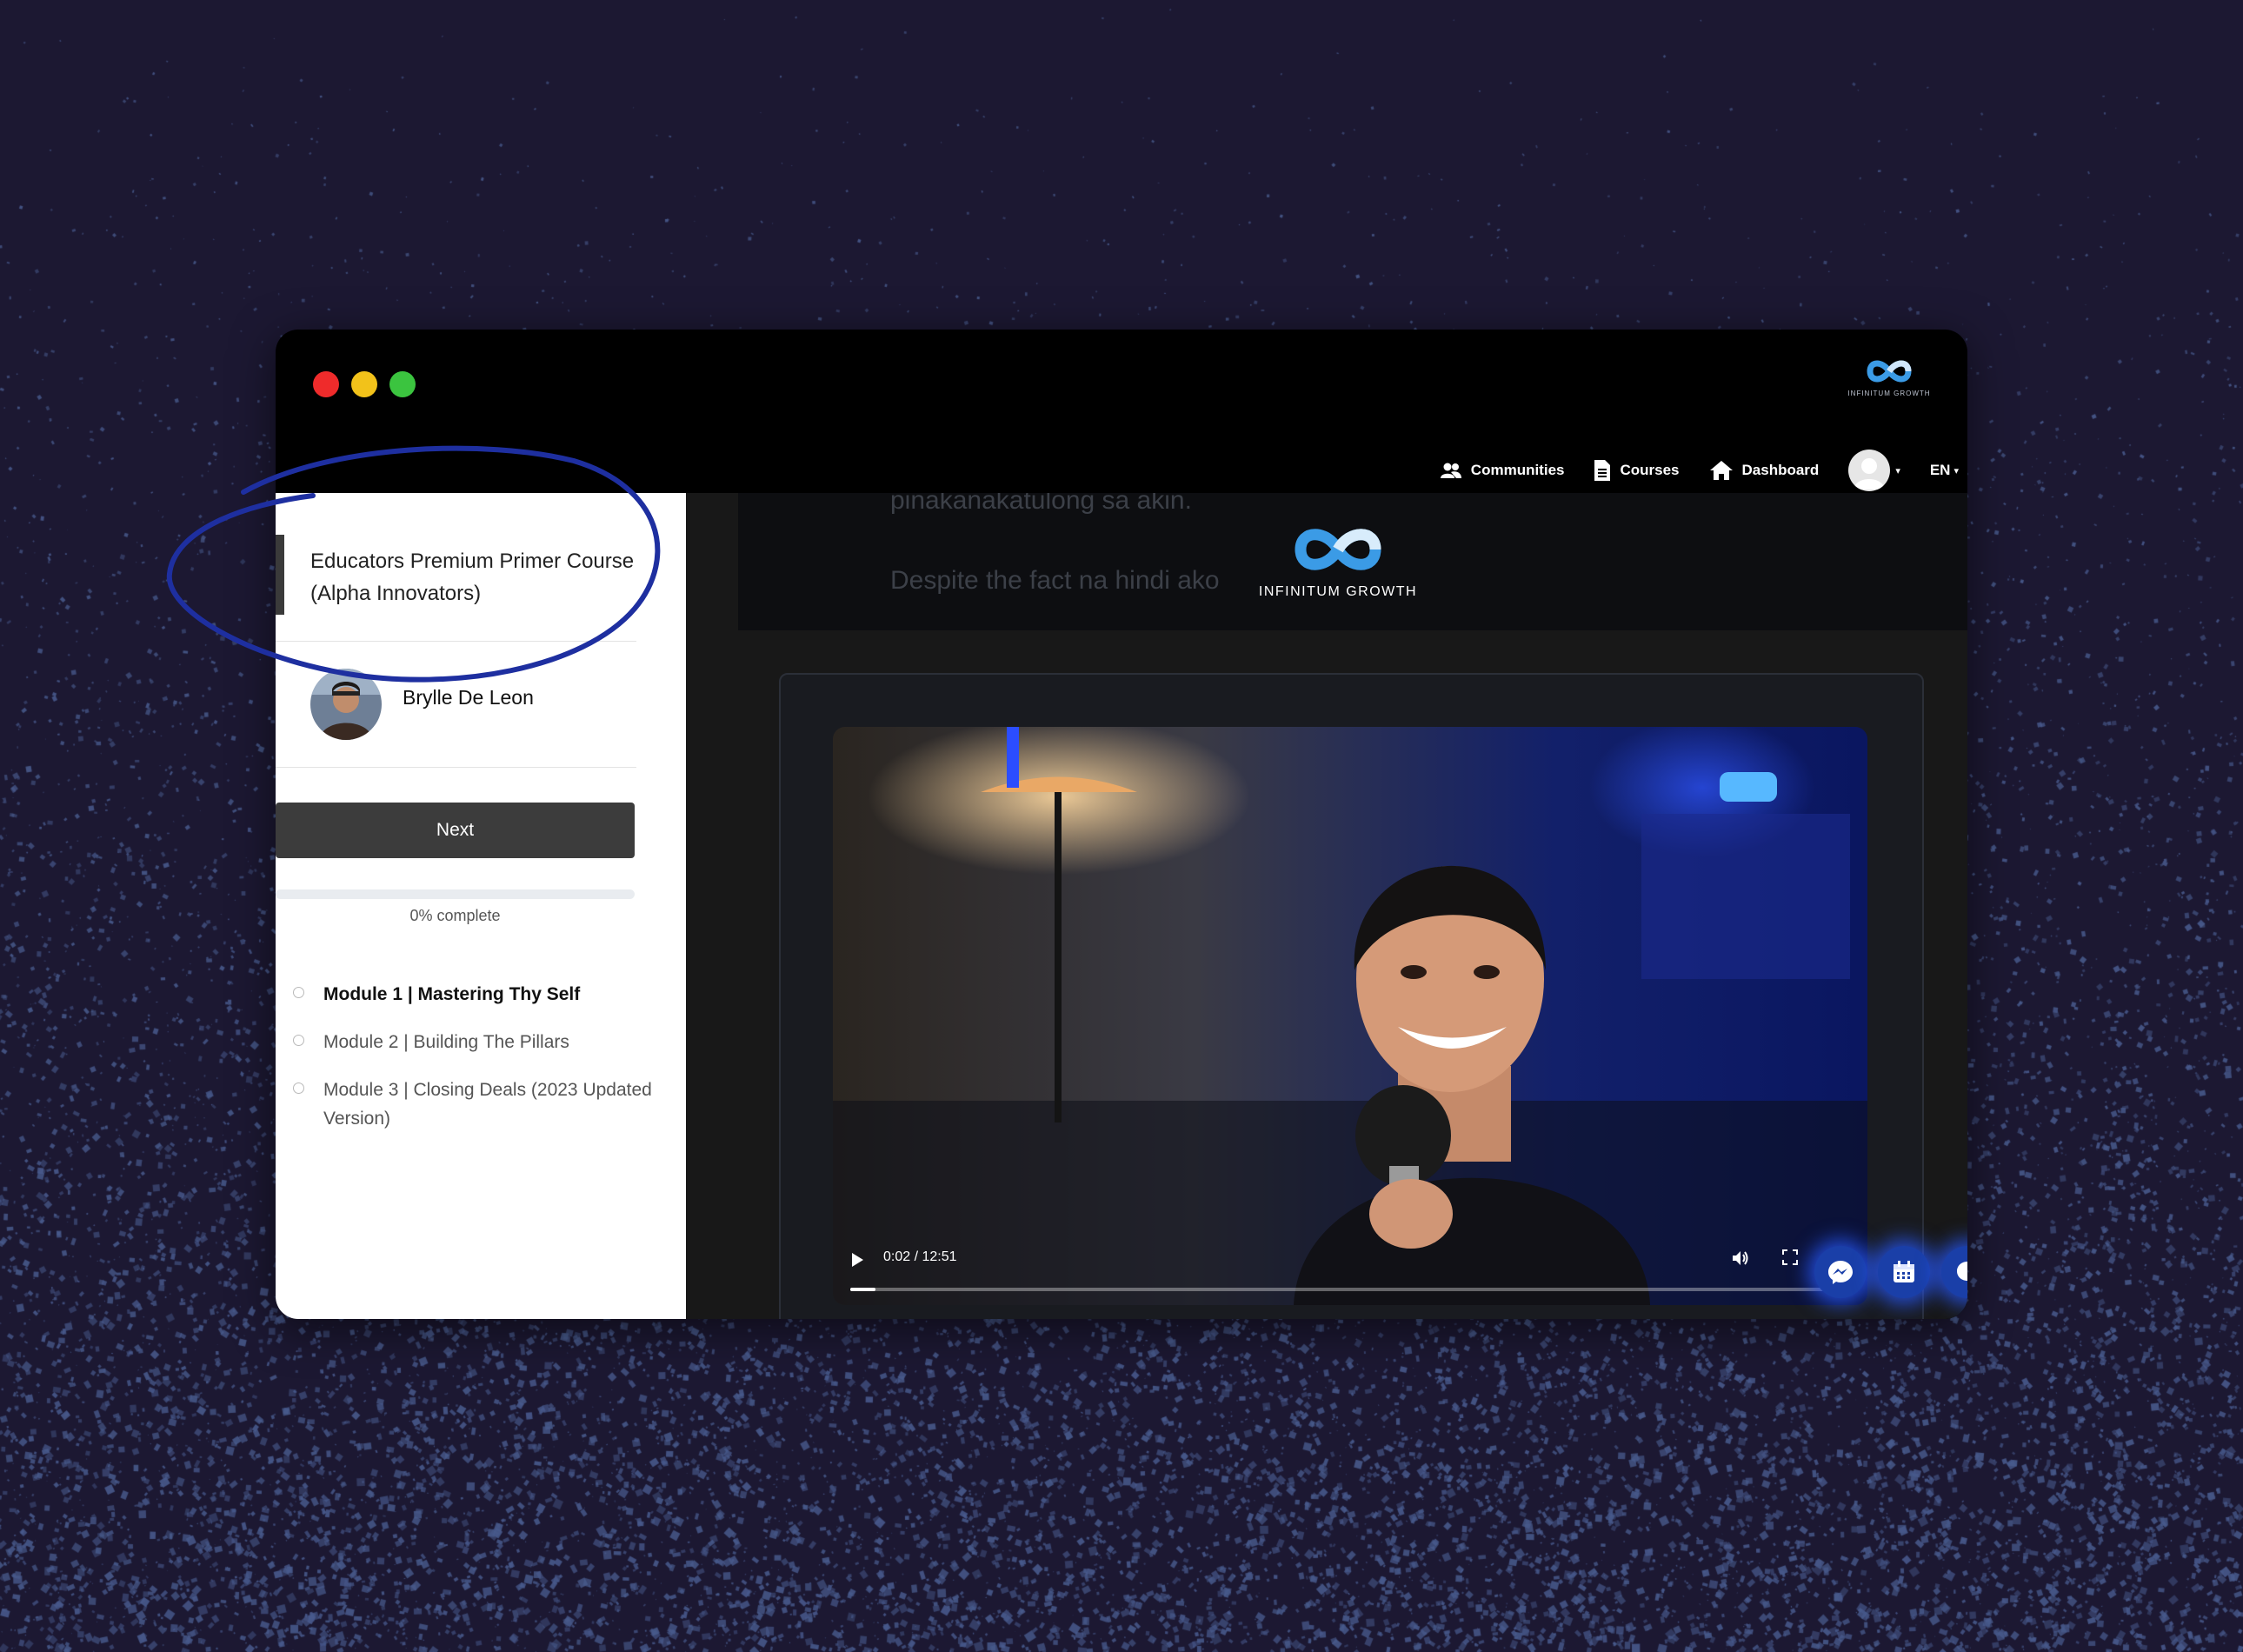 The height and width of the screenshot is (1652, 2243). What do you see at coordinates (326, 384) in the screenshot?
I see `close-dot` at bounding box center [326, 384].